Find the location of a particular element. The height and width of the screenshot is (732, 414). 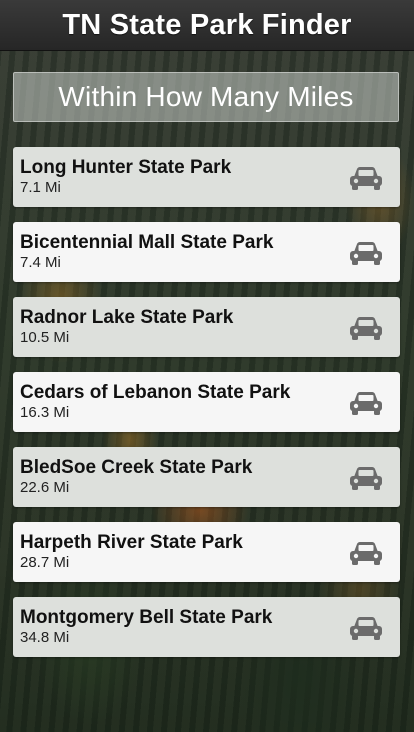

park-name: BledSoe Creek State Park is located at coordinates (136, 467).